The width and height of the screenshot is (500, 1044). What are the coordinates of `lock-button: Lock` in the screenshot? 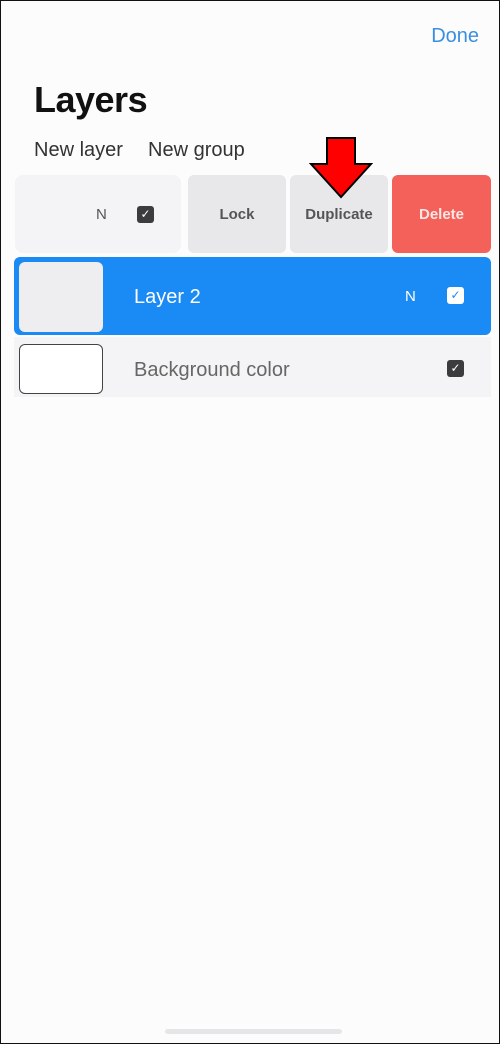 It's located at (237, 214).